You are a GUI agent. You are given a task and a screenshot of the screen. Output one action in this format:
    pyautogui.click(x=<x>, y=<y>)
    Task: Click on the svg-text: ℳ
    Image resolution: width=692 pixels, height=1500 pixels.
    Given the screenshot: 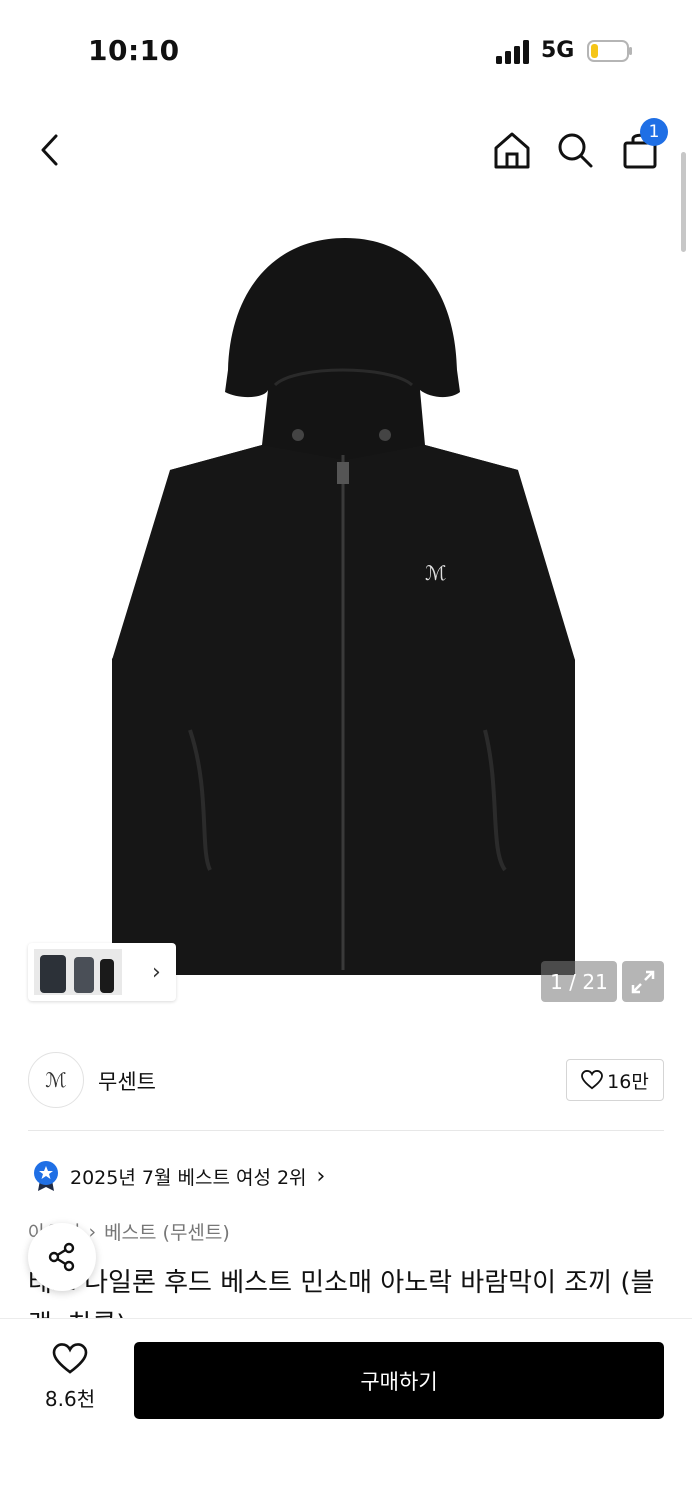 What is the action you would take?
    pyautogui.click(x=435, y=573)
    